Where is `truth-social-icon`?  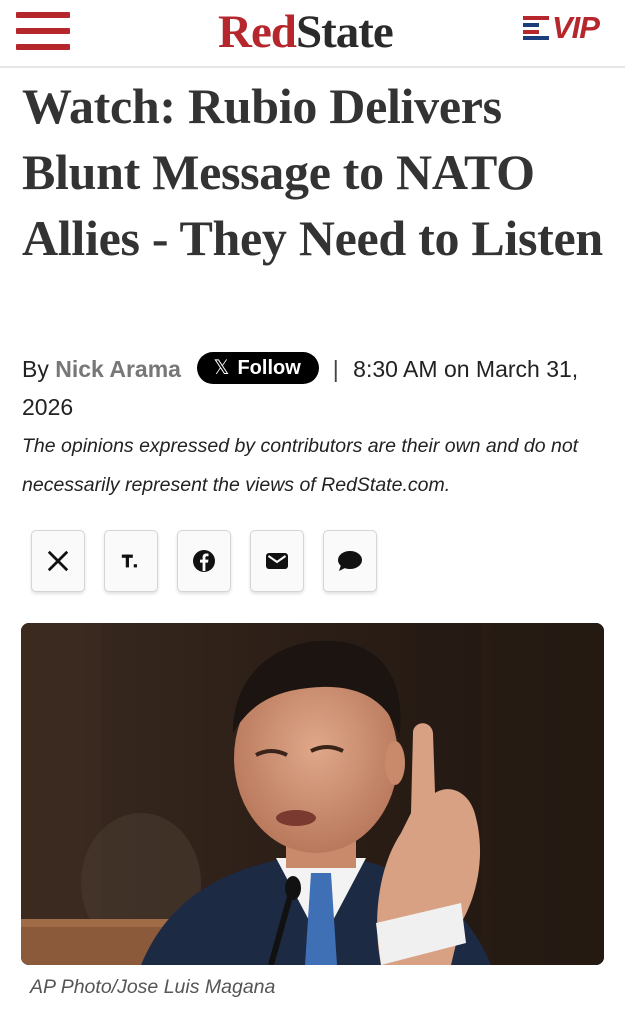 truth-social-icon is located at coordinates (129, 561).